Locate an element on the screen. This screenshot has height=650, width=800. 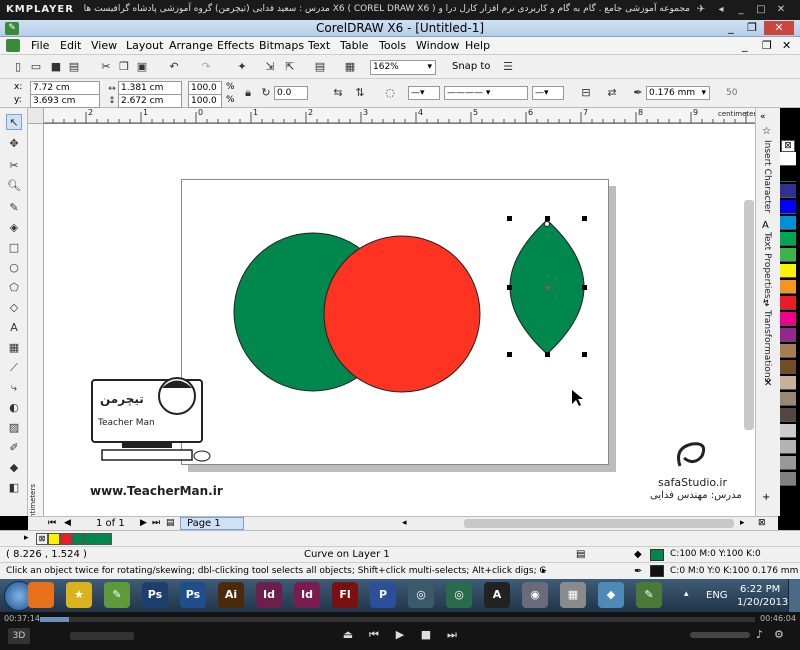
seek-bar is located at coordinates (397, 619).